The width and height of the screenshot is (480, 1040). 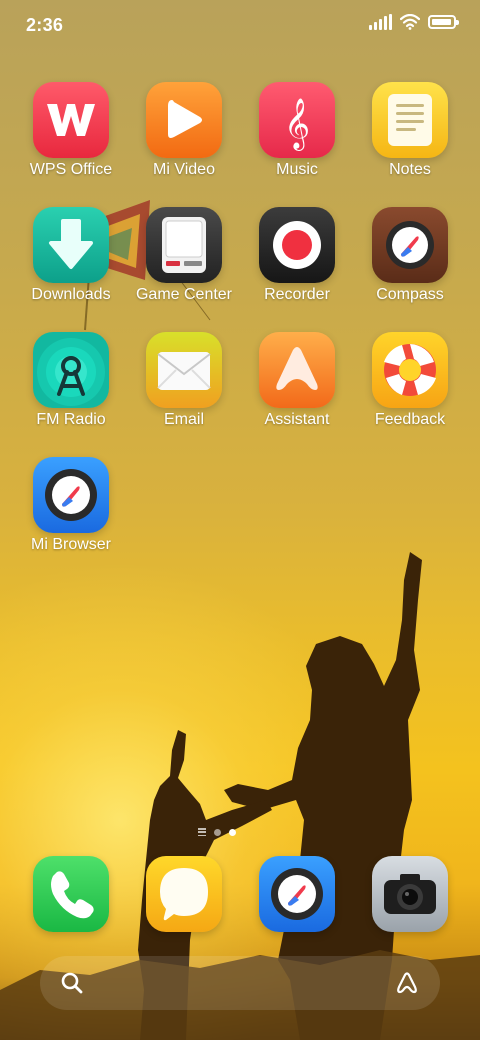 I want to click on app-label: FM Radio, so click(x=71, y=419).